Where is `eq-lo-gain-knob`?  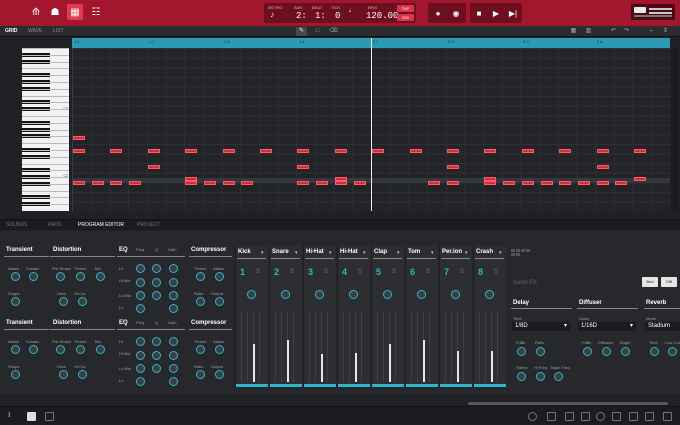 eq-lo-gain-knob is located at coordinates (173, 381).